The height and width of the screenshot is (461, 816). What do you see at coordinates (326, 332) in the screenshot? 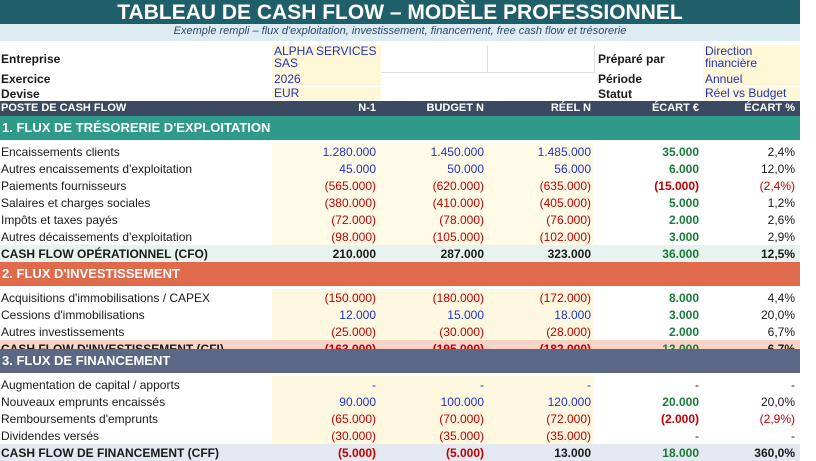
I see `cell-n1: (25.000)` at bounding box center [326, 332].